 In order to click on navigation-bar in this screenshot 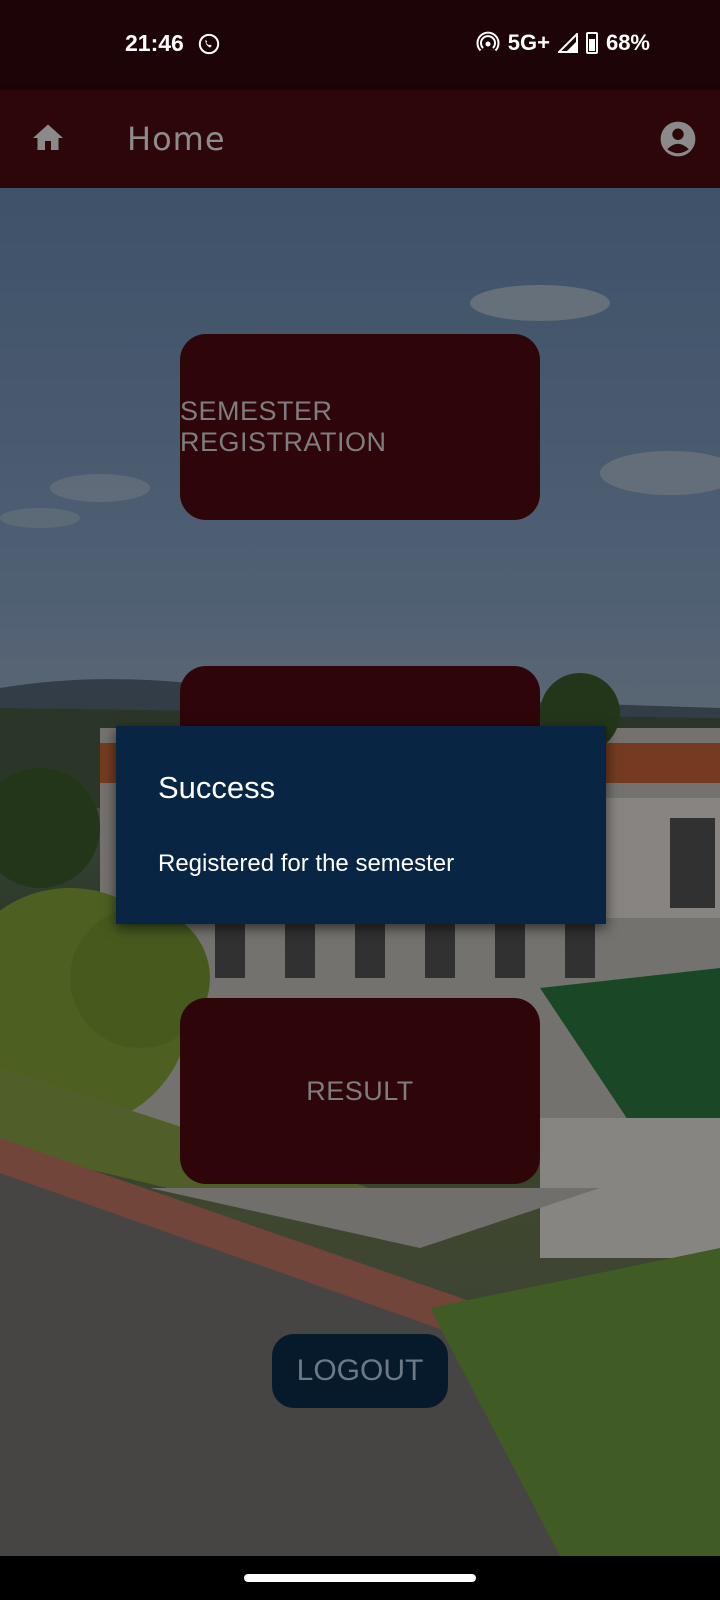, I will do `click(360, 1578)`.